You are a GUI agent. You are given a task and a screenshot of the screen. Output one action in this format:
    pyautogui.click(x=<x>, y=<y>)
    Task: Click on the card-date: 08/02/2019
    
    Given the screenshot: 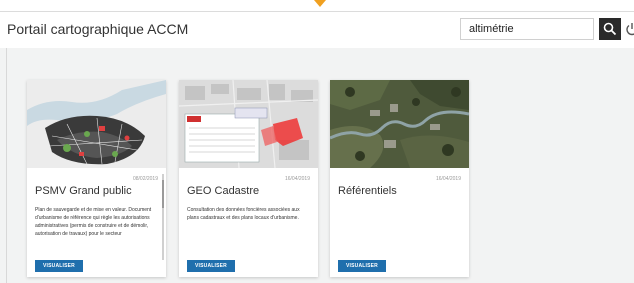 What is the action you would take?
    pyautogui.click(x=145, y=179)
    